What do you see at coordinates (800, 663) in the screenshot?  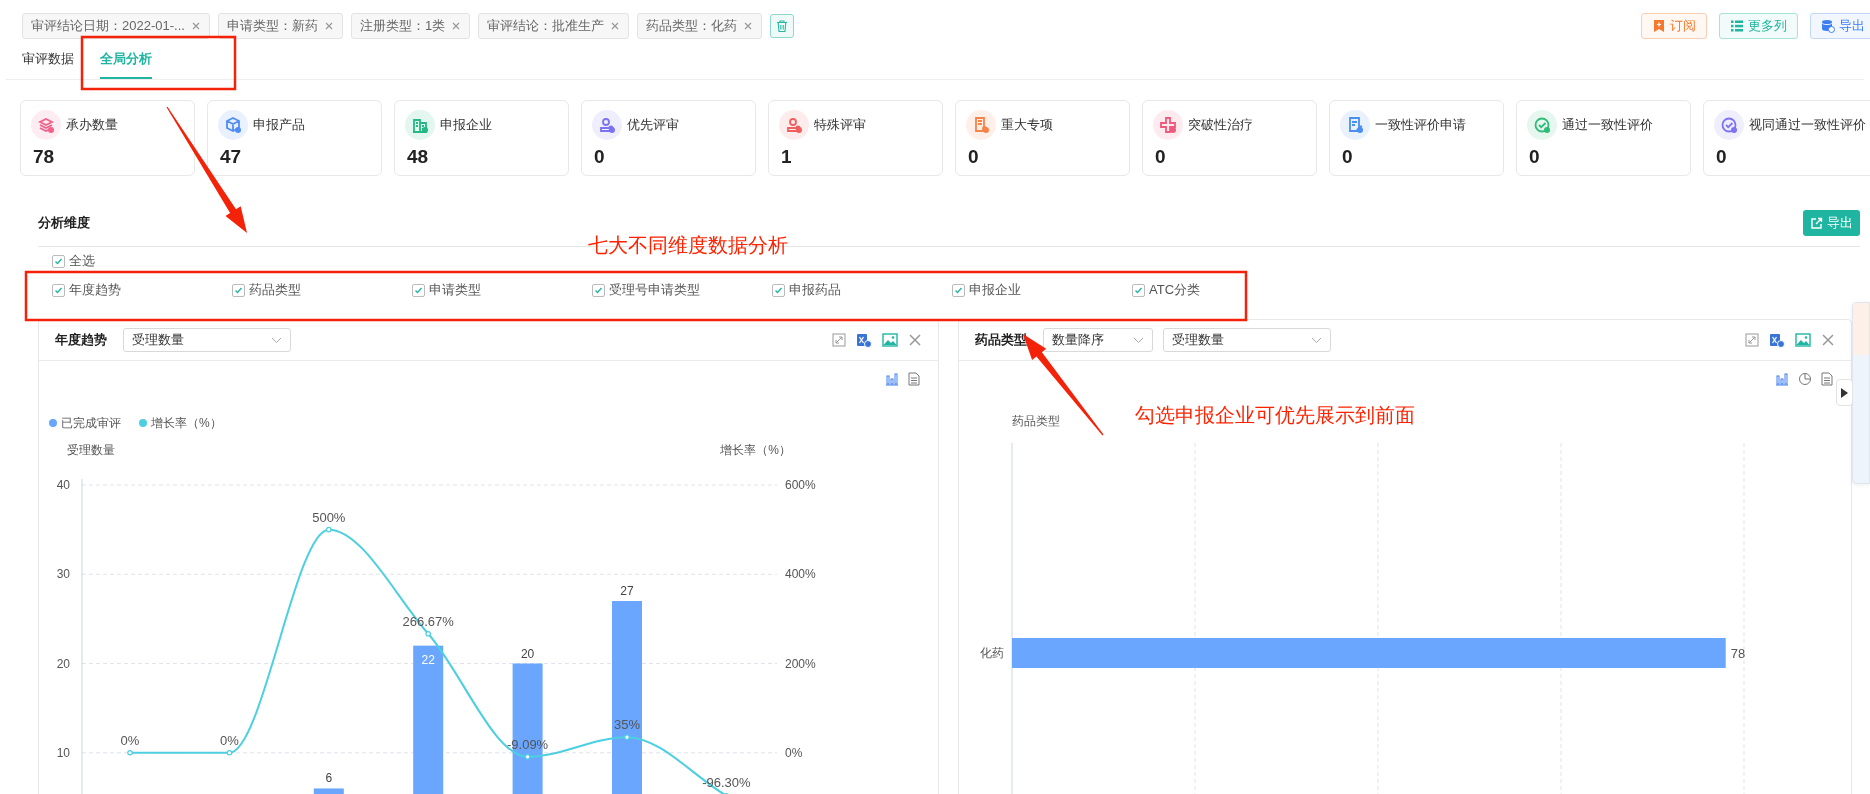 I see `axis-tick-label: 200%` at bounding box center [800, 663].